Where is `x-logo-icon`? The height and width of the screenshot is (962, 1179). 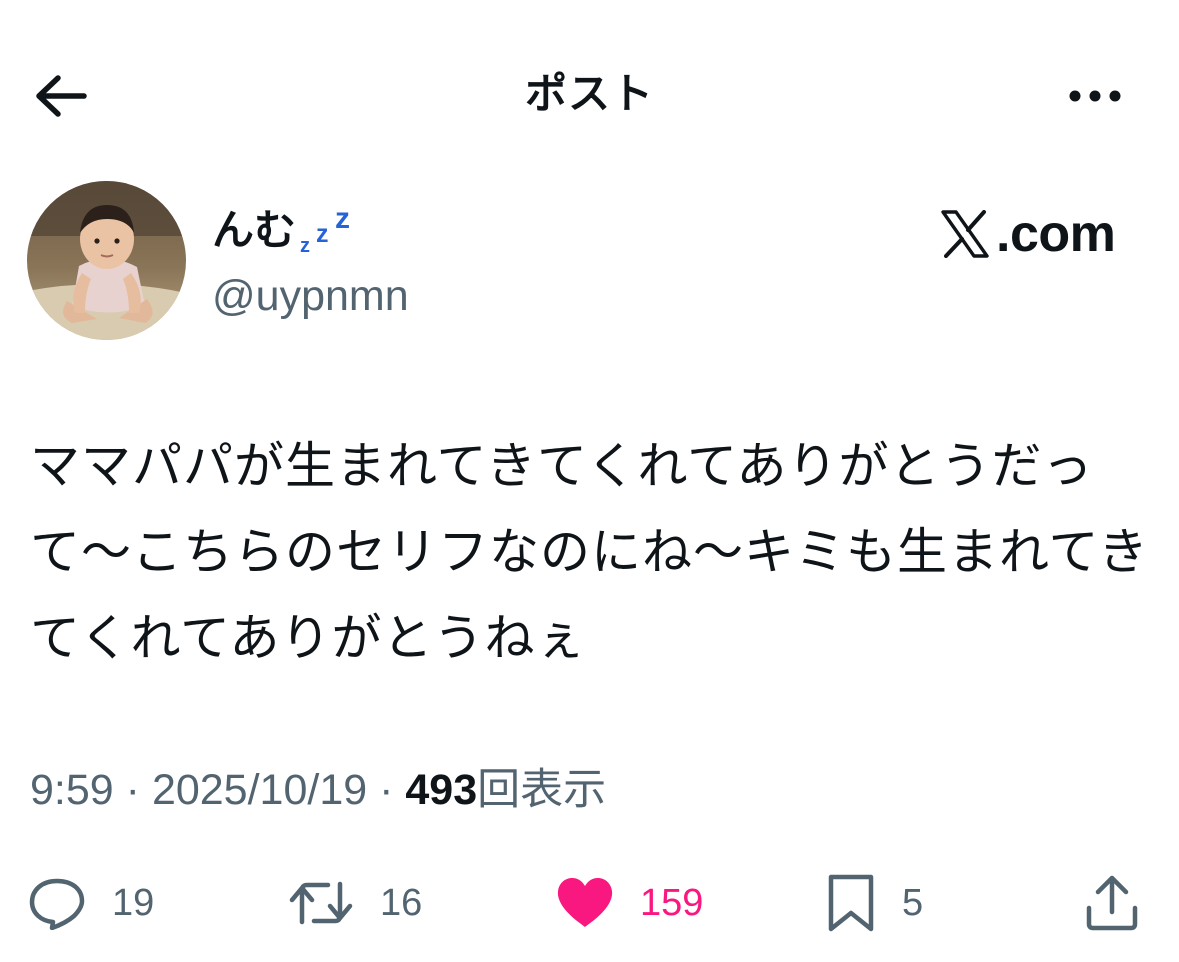
x-logo-icon is located at coordinates (965, 234).